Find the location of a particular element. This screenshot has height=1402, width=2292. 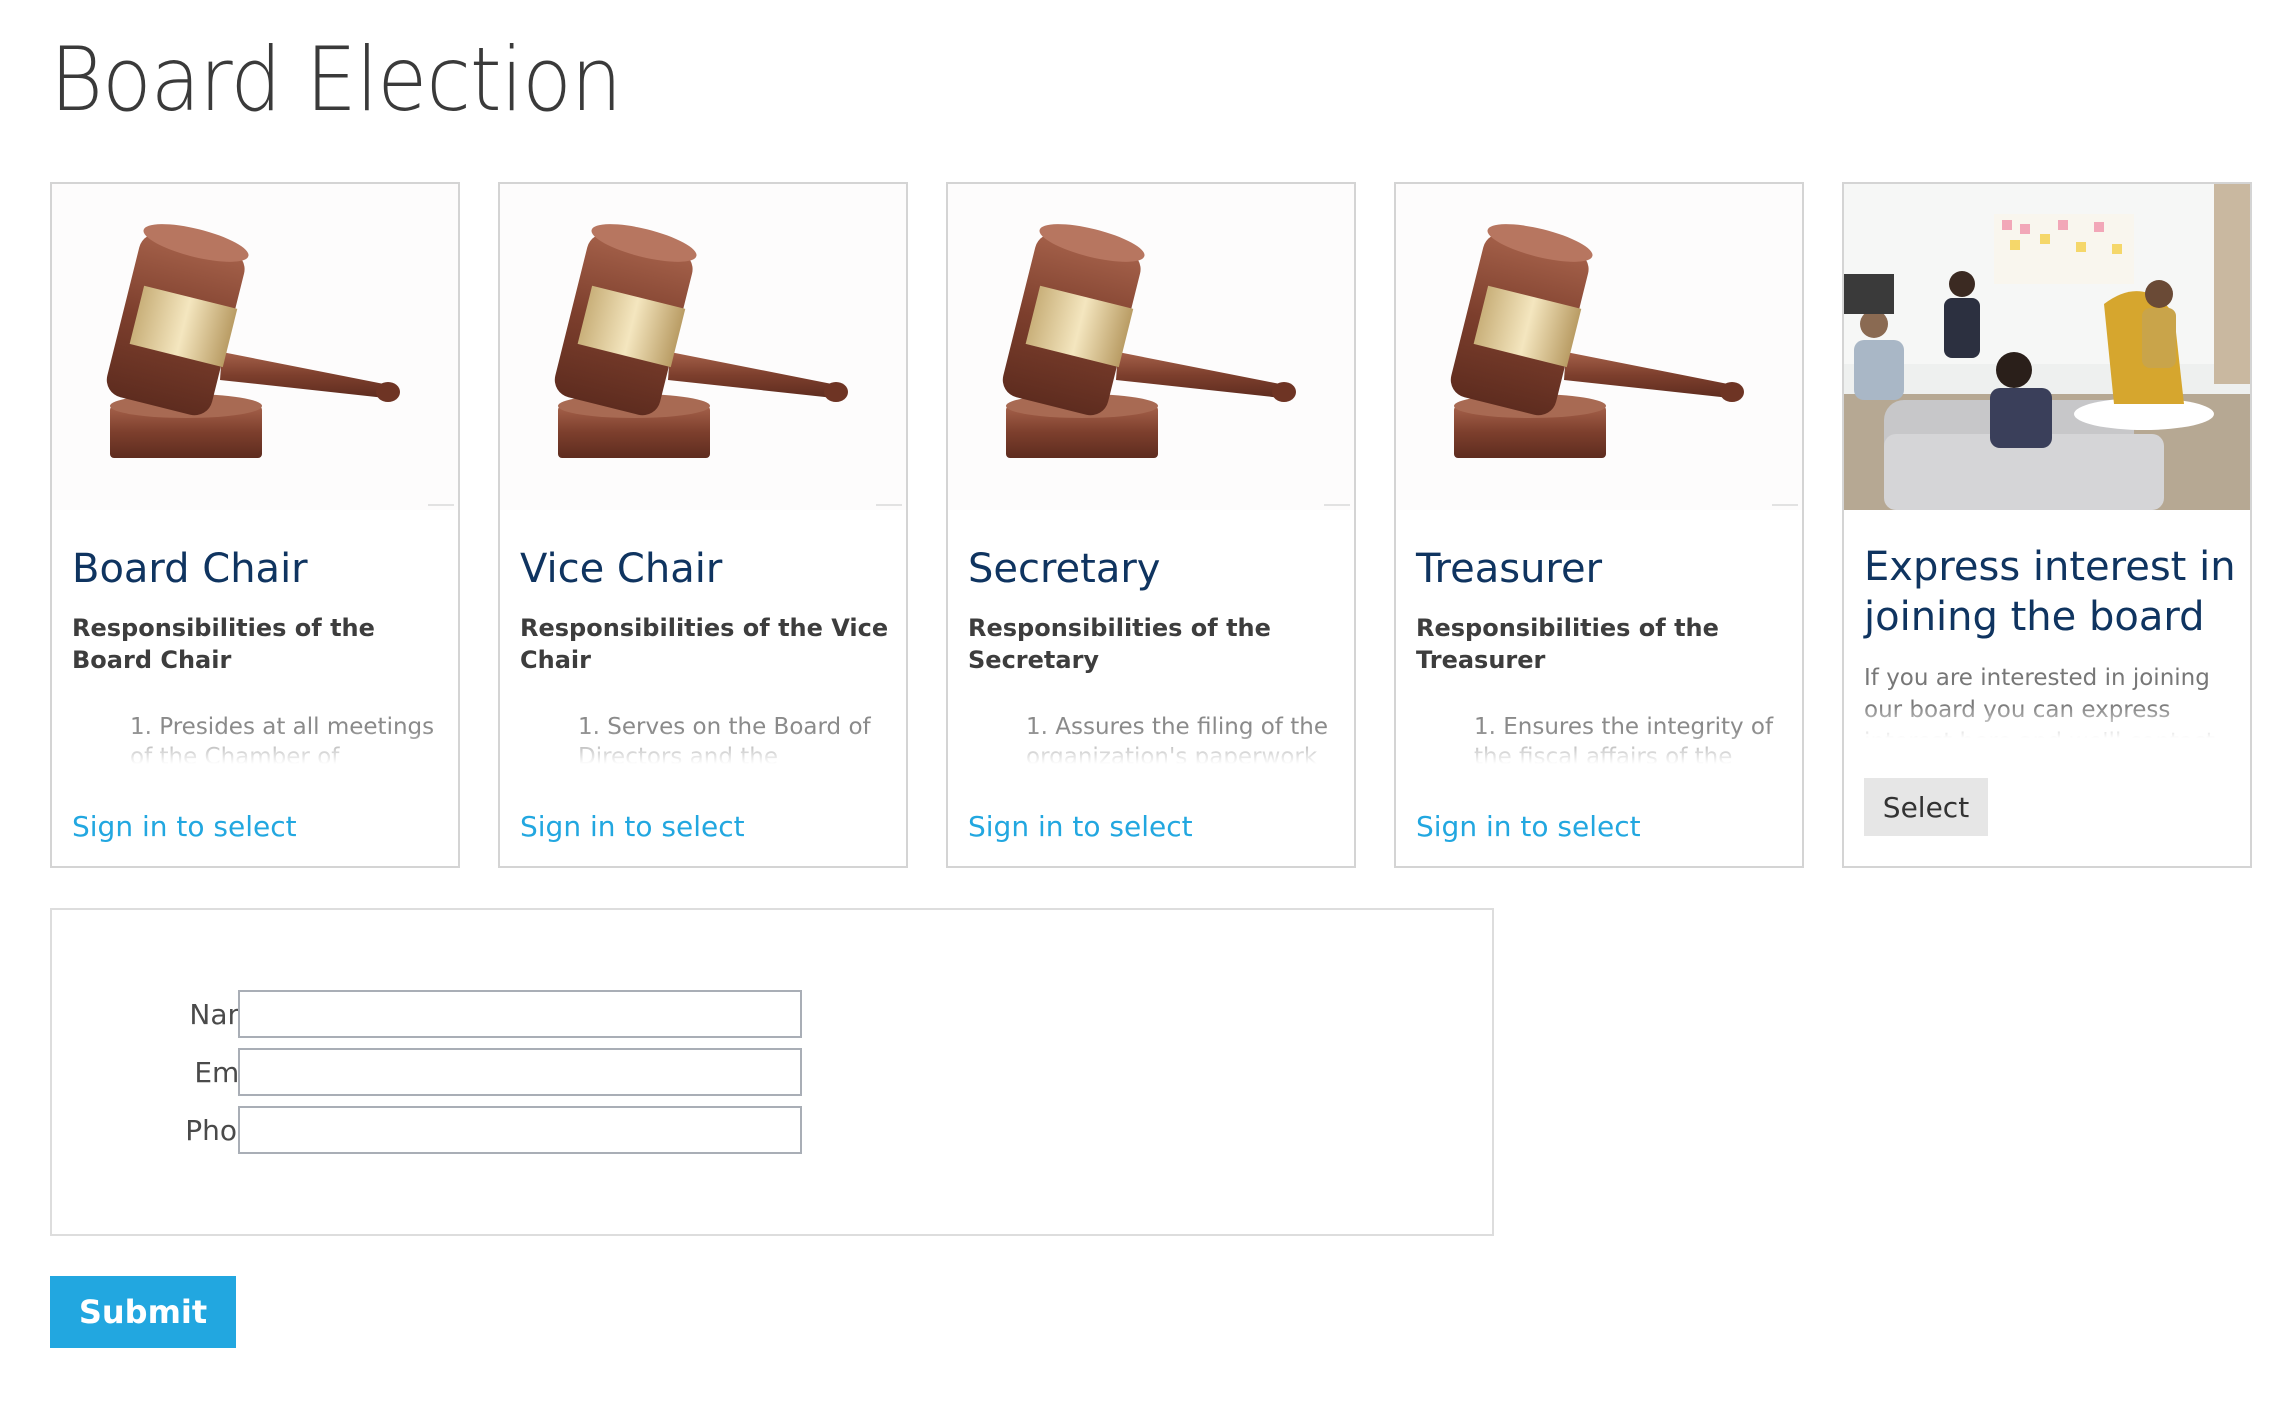

form-row-email: Email is located at coordinates (552, 1072).